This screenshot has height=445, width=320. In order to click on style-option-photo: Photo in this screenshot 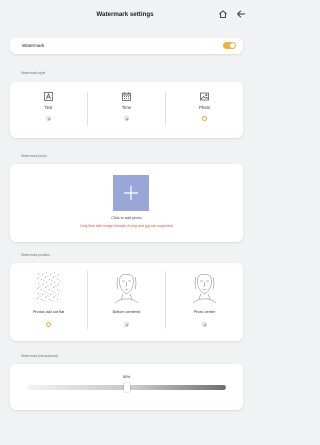, I will do `click(204, 110)`.